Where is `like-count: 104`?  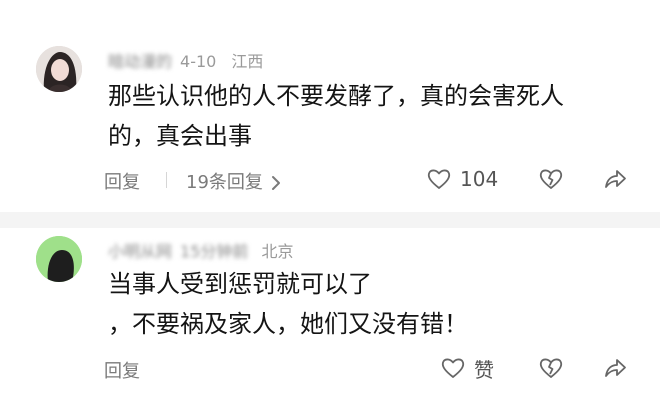
like-count: 104 is located at coordinates (479, 179).